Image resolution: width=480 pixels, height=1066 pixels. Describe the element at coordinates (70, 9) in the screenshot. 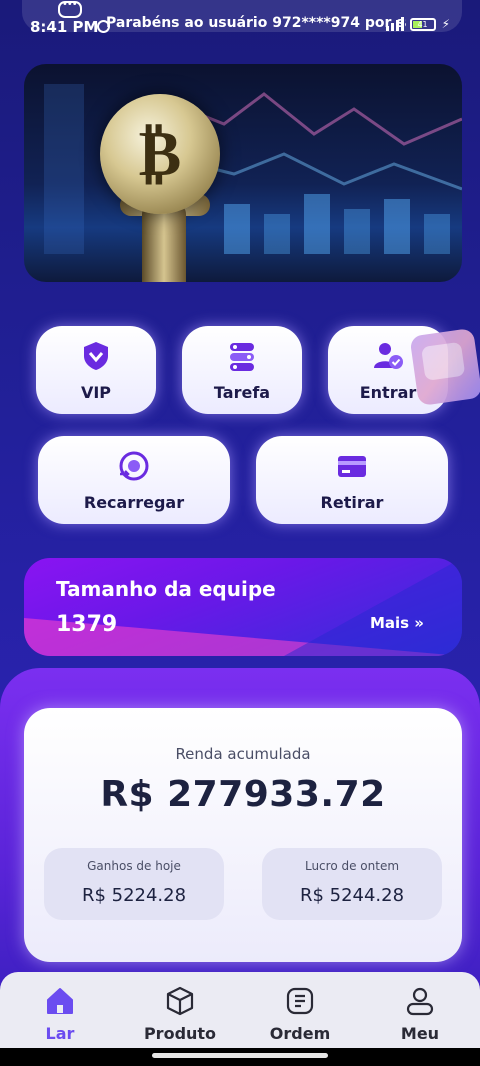

I see `chat-icon` at that location.